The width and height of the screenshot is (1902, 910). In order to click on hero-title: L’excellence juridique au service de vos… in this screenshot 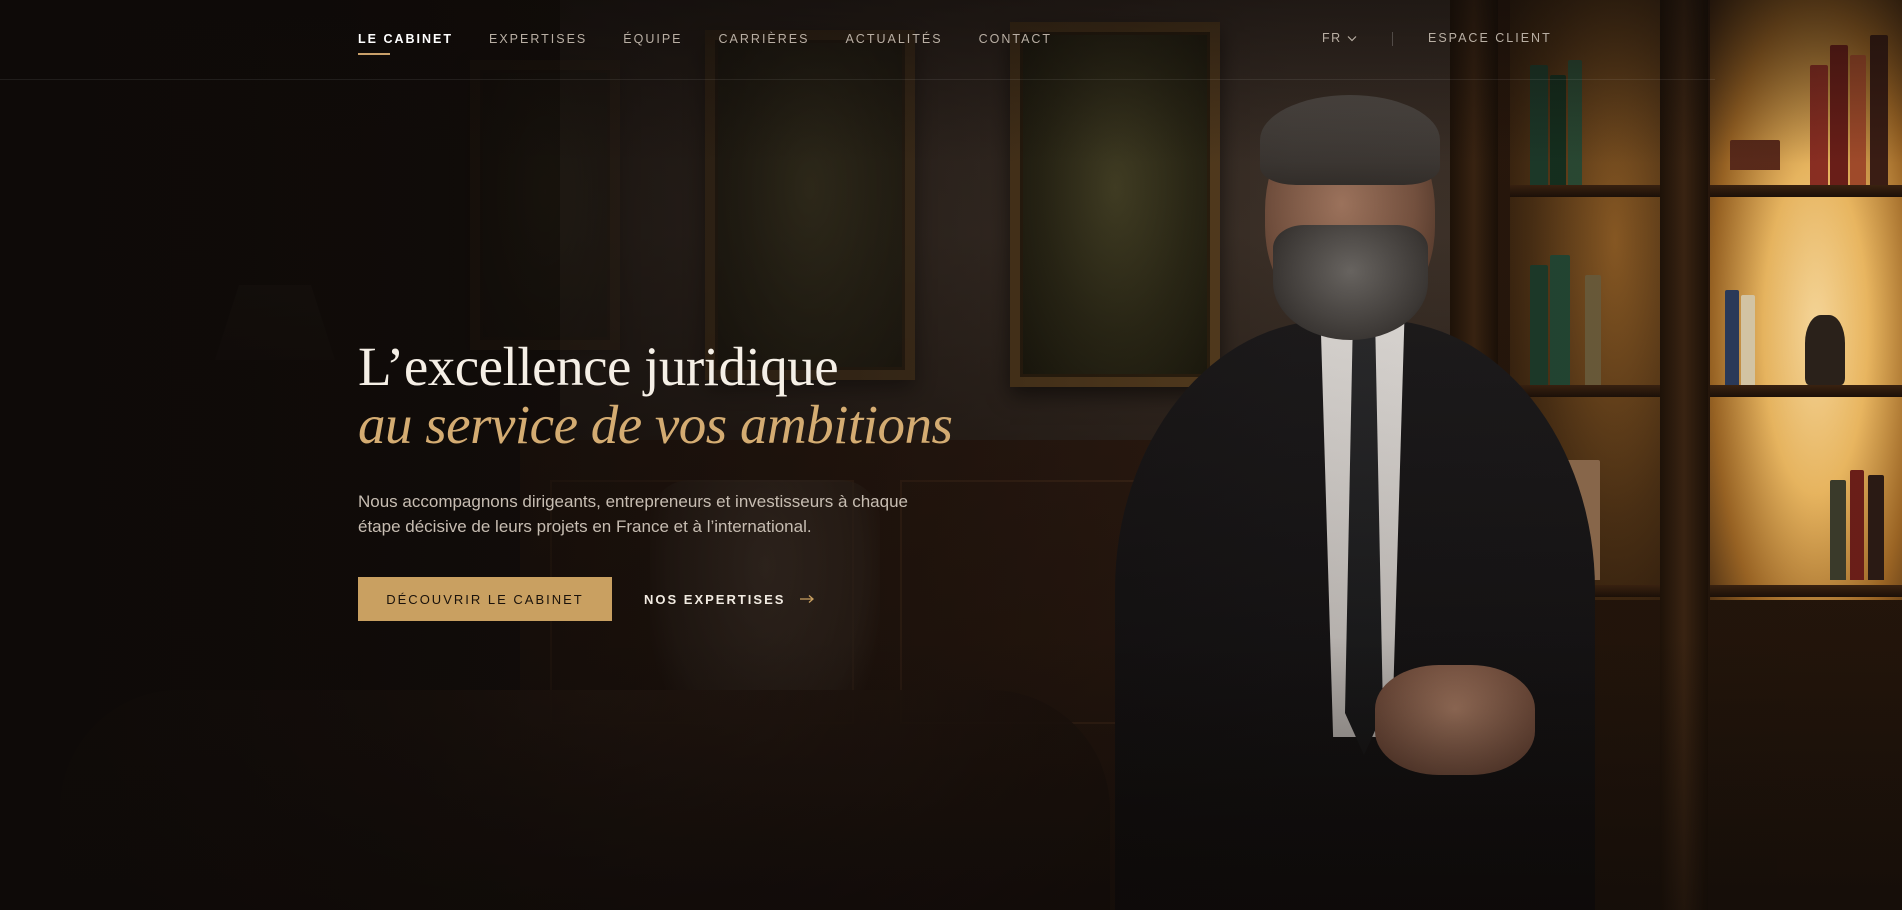, I will do `click(668, 396)`.